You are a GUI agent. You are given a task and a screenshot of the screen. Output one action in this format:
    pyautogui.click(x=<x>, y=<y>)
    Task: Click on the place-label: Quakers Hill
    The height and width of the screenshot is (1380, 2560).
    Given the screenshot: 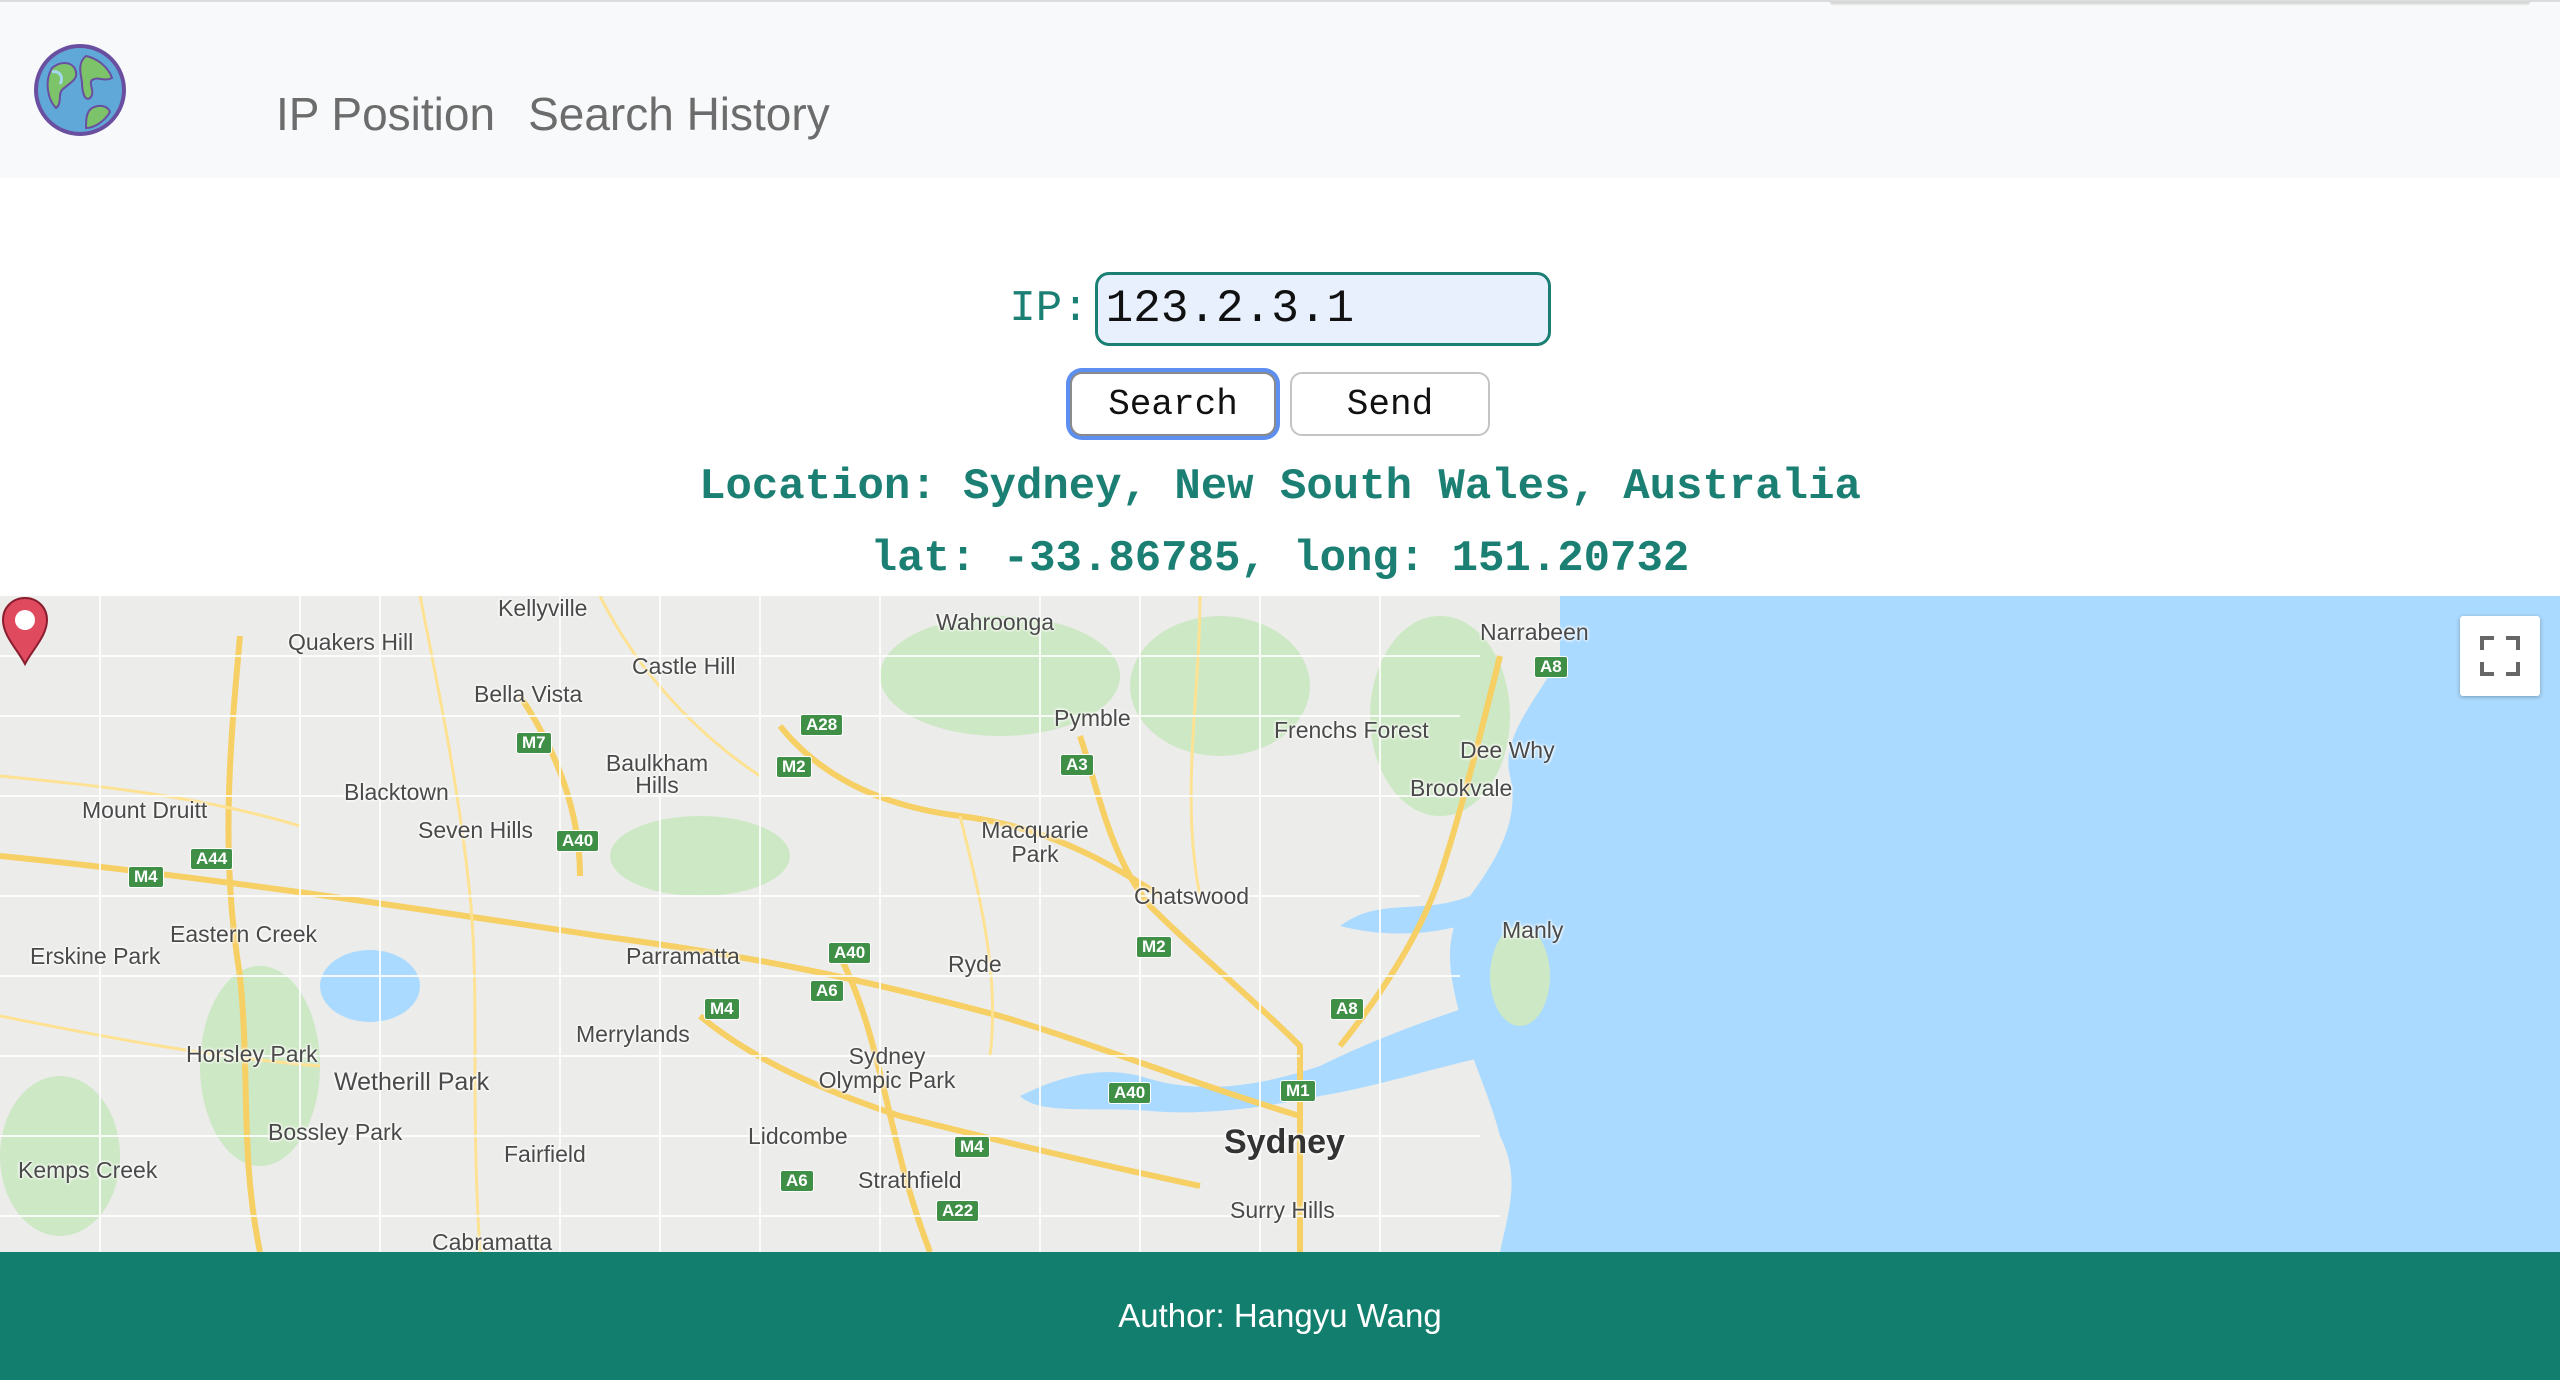 What is the action you would take?
    pyautogui.click(x=351, y=642)
    